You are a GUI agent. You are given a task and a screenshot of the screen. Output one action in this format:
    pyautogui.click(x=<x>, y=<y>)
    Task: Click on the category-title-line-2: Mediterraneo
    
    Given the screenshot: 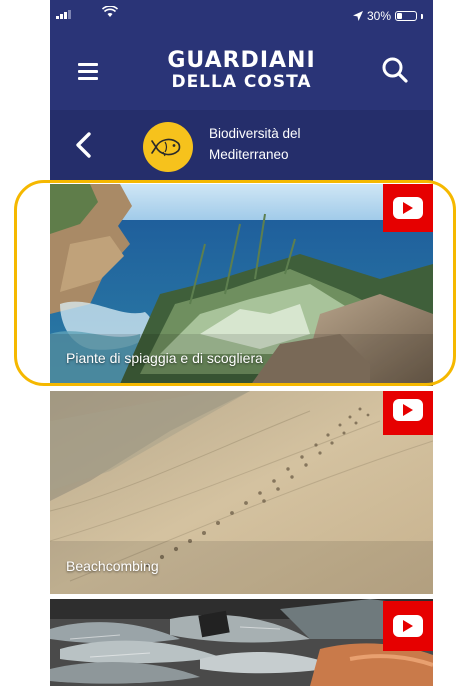 What is the action you would take?
    pyautogui.click(x=249, y=154)
    